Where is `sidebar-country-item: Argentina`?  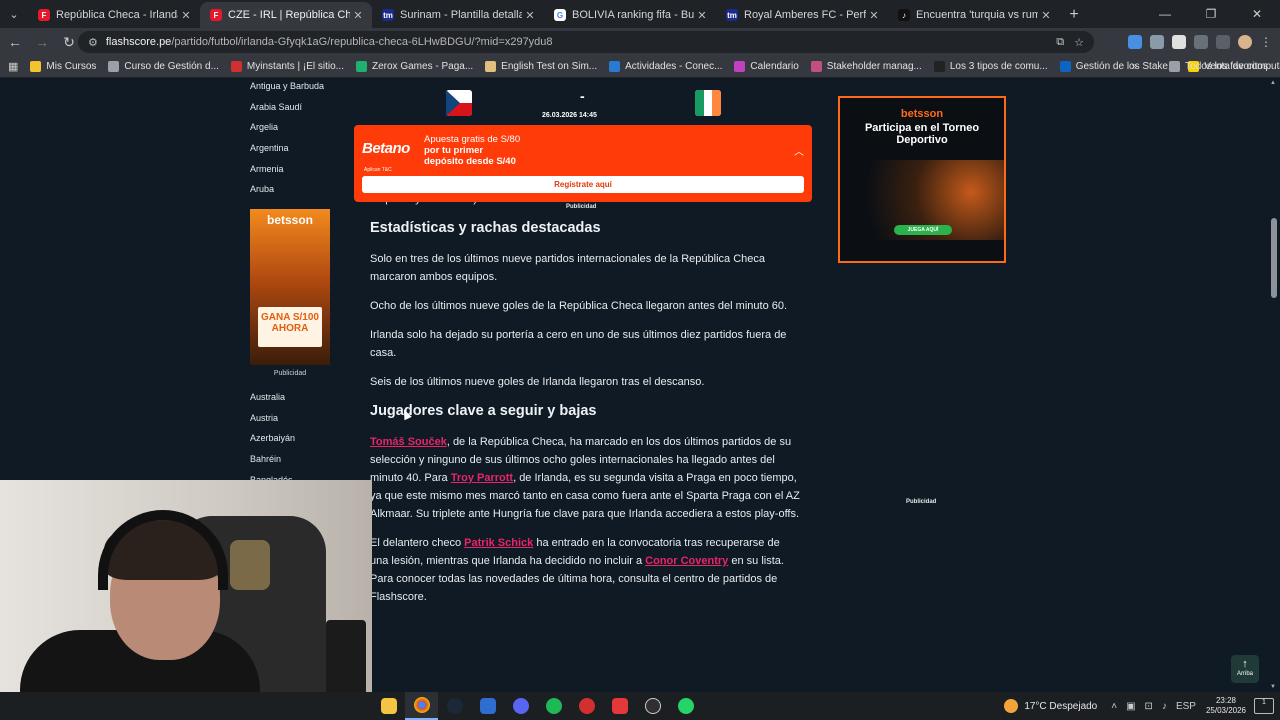
sidebar-country-item: Argentina is located at coordinates (296, 151).